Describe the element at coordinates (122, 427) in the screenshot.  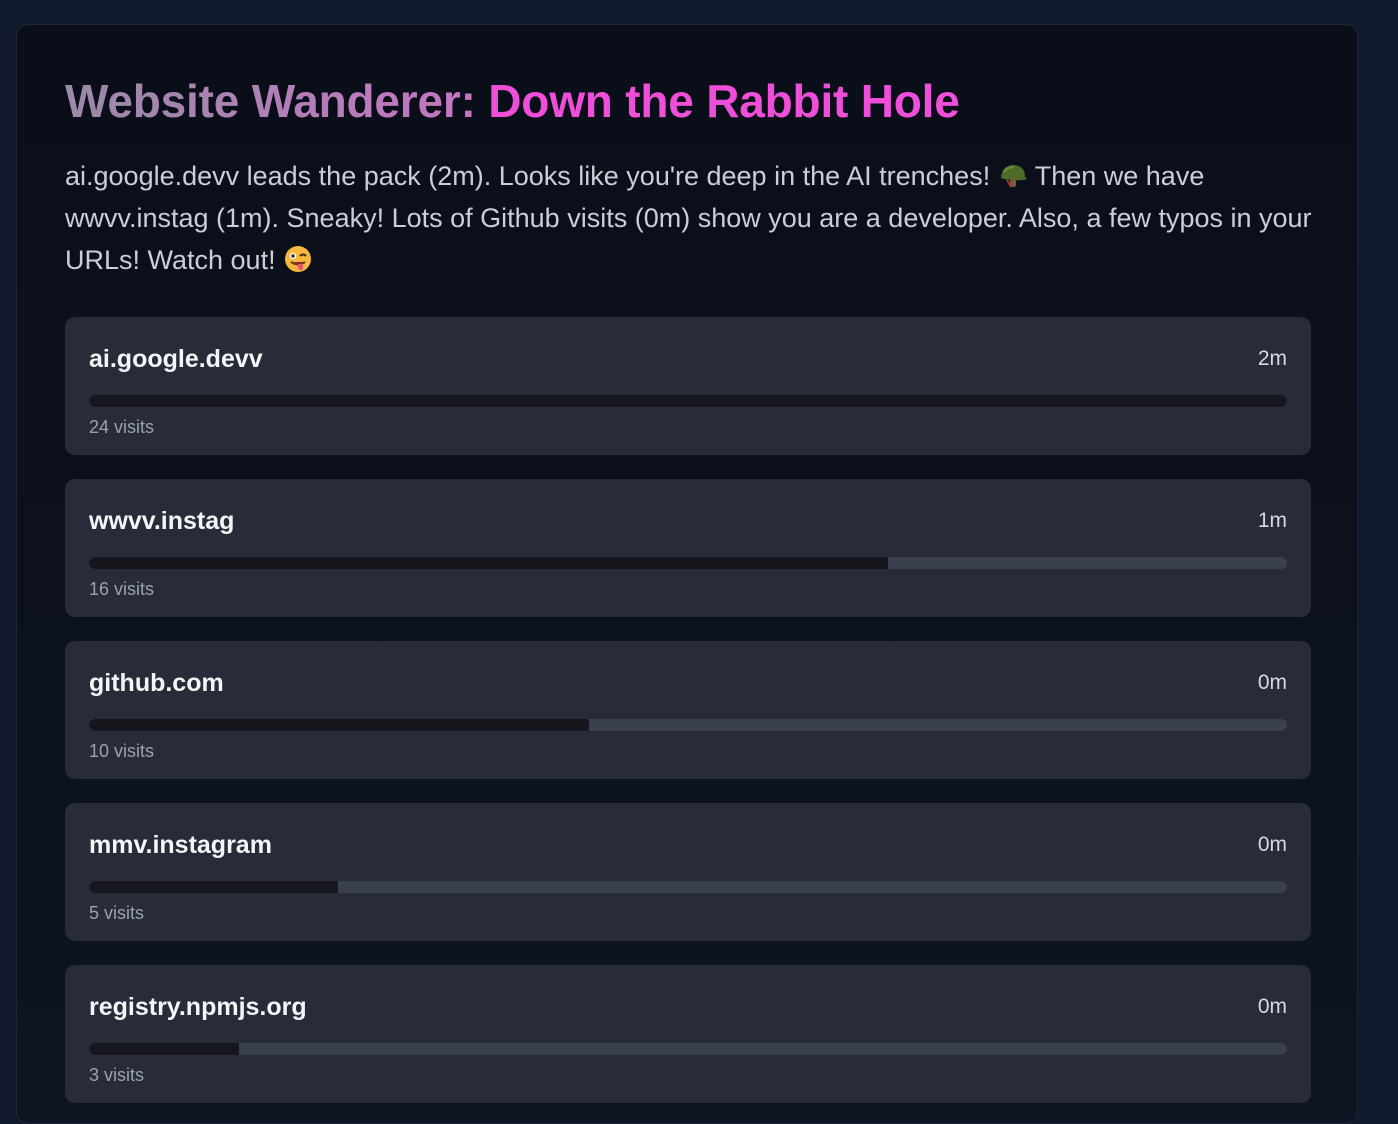
I see `visit-count: 24 visits` at that location.